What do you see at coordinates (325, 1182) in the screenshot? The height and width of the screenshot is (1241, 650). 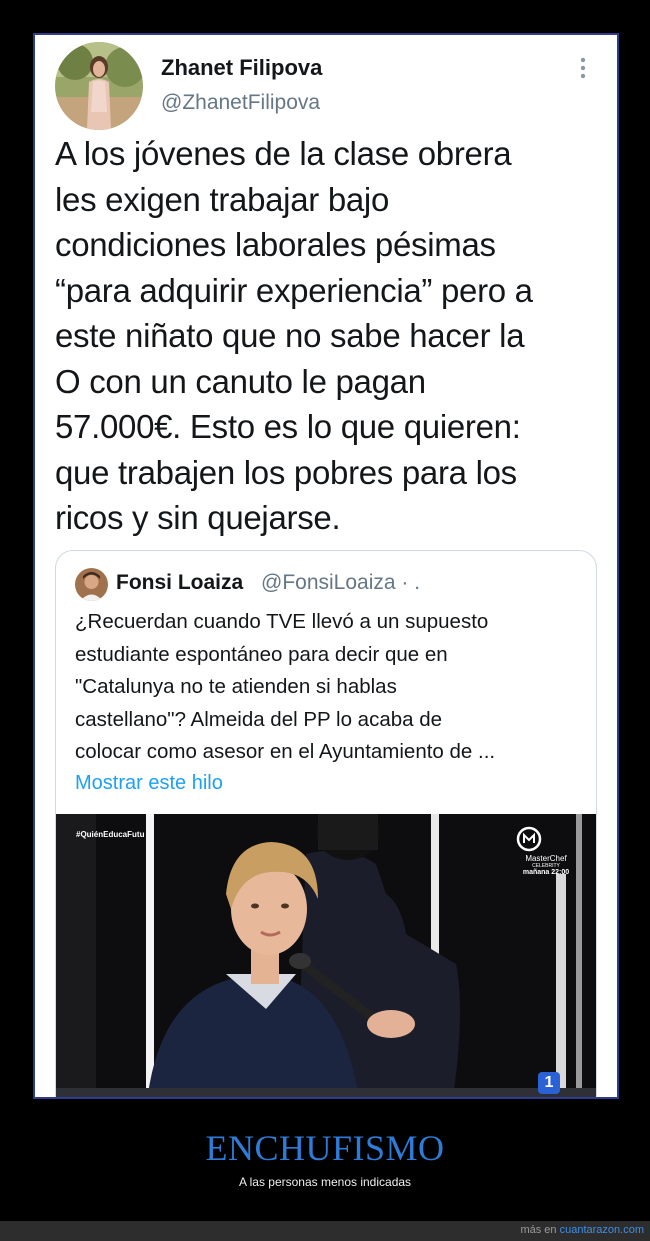 I see `footer-subtitle: A las personas menos indicadas` at bounding box center [325, 1182].